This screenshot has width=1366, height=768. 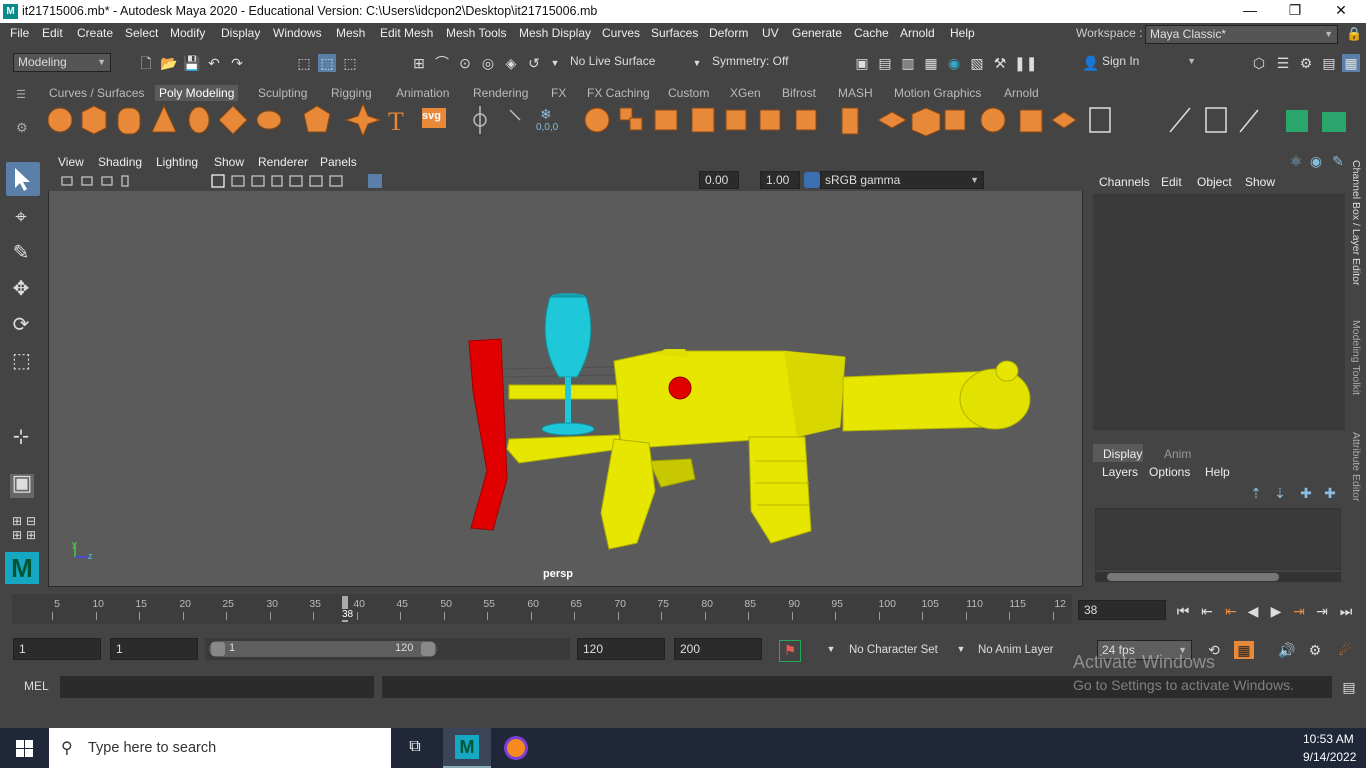 What do you see at coordinates (1283, 63) in the screenshot?
I see `attribute-editor-icon: ☰` at bounding box center [1283, 63].